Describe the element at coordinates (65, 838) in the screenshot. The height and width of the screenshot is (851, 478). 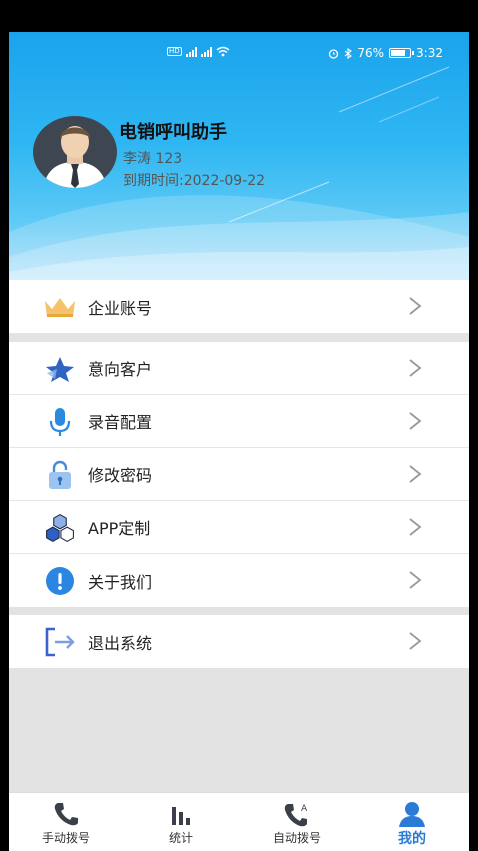
I see `tab-label: 手动拨号` at that location.